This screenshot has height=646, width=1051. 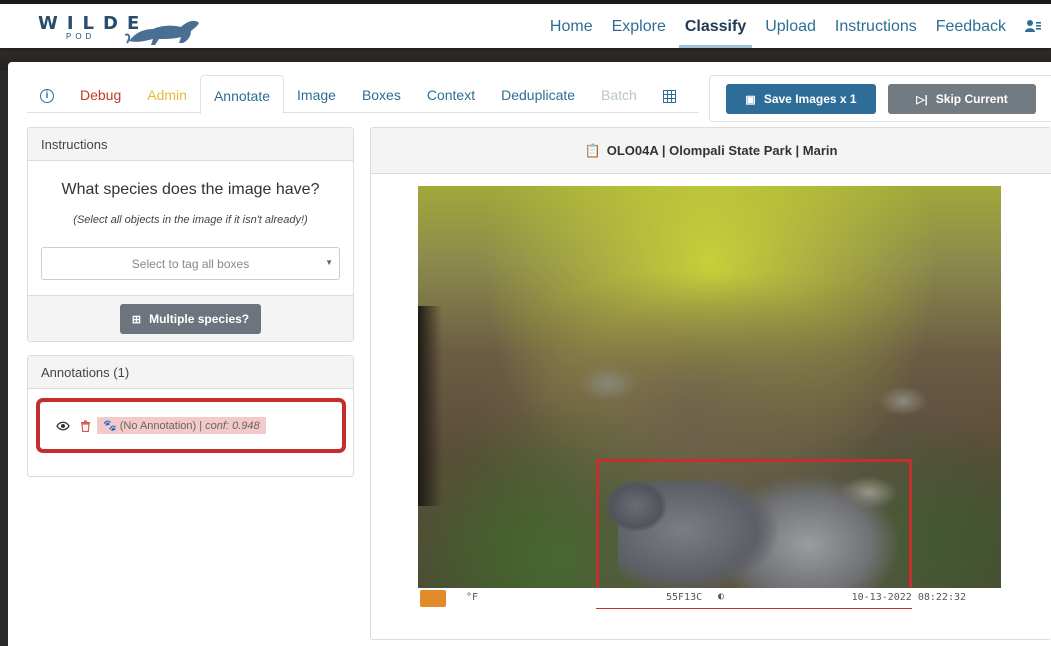 I want to click on moon-phase-icon: ◐, so click(x=721, y=596).